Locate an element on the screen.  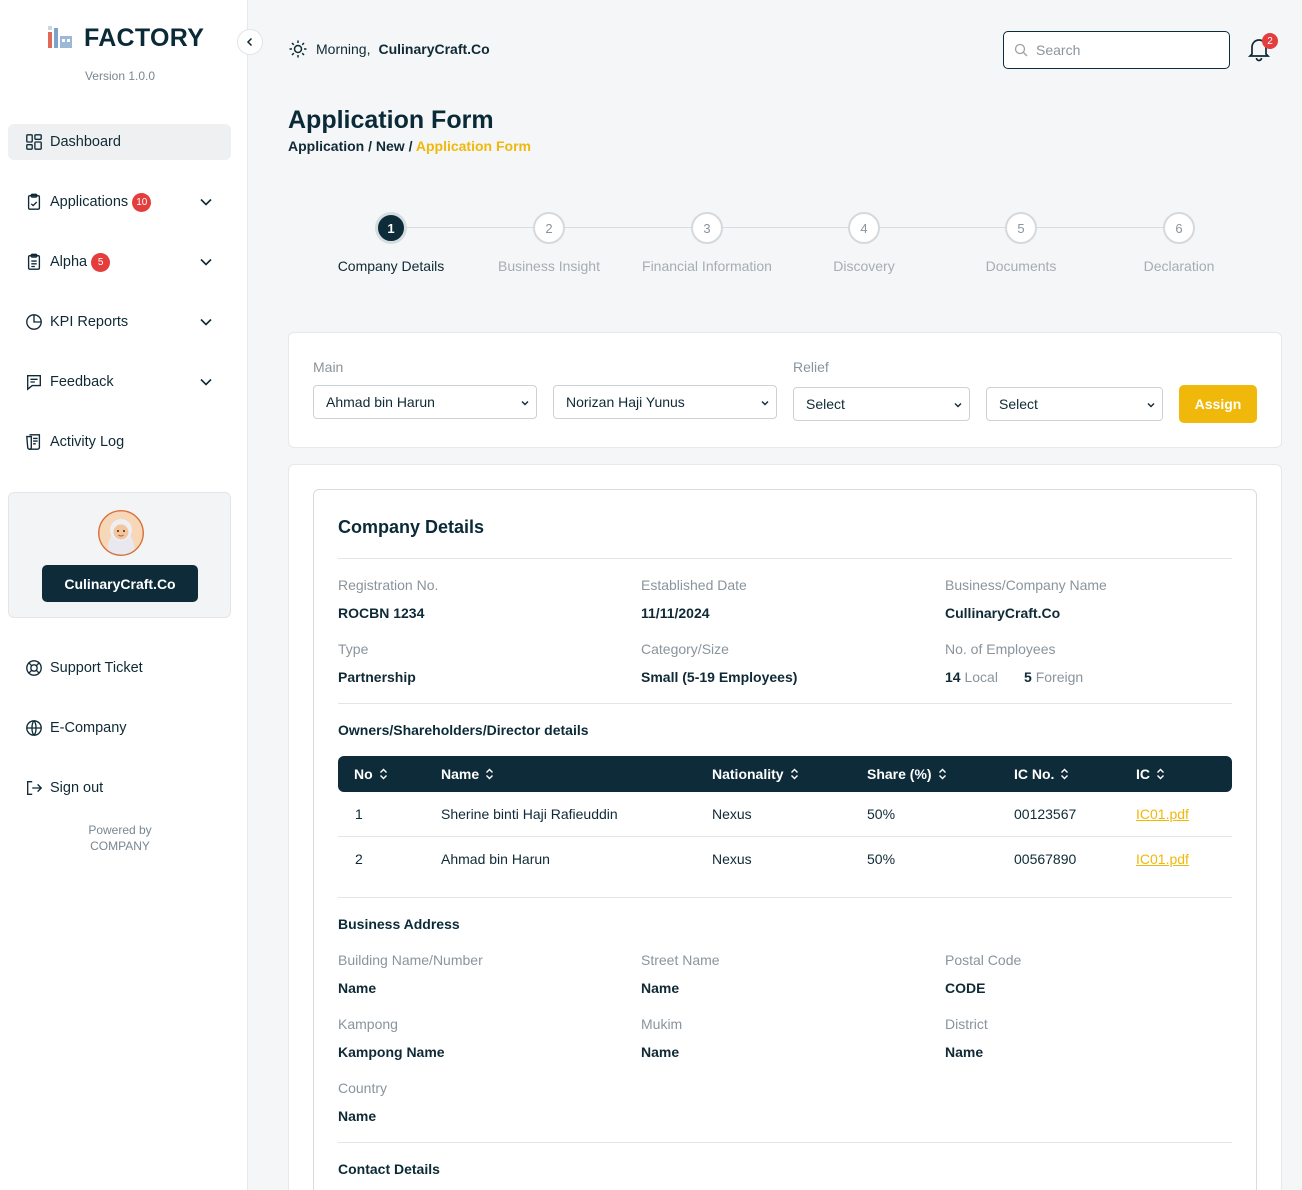
search-box is located at coordinates (1116, 50).